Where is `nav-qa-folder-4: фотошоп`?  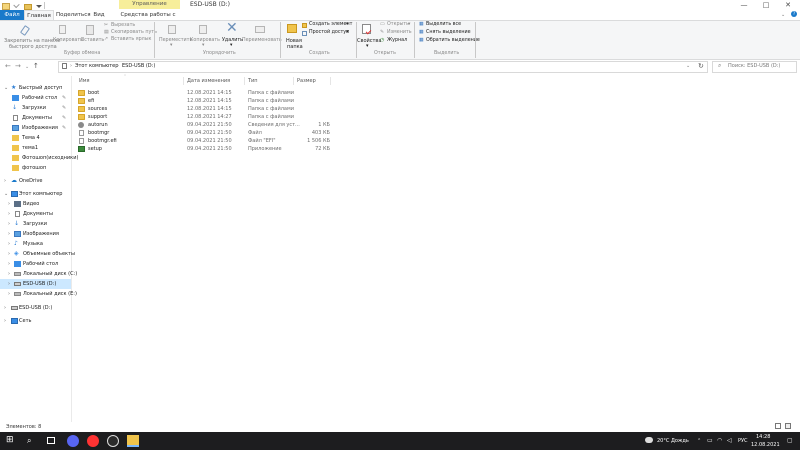 nav-qa-folder-4: фотошоп is located at coordinates (35, 168).